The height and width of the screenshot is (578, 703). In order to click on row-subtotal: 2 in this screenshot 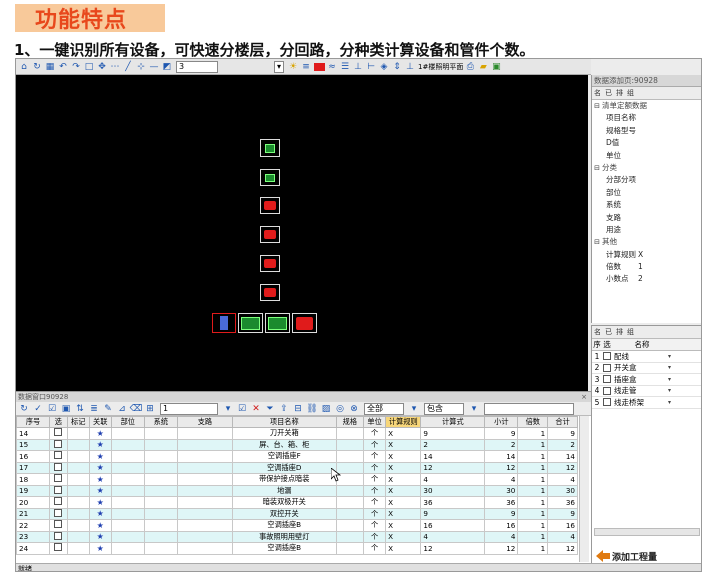, I will do `click(501, 444)`.